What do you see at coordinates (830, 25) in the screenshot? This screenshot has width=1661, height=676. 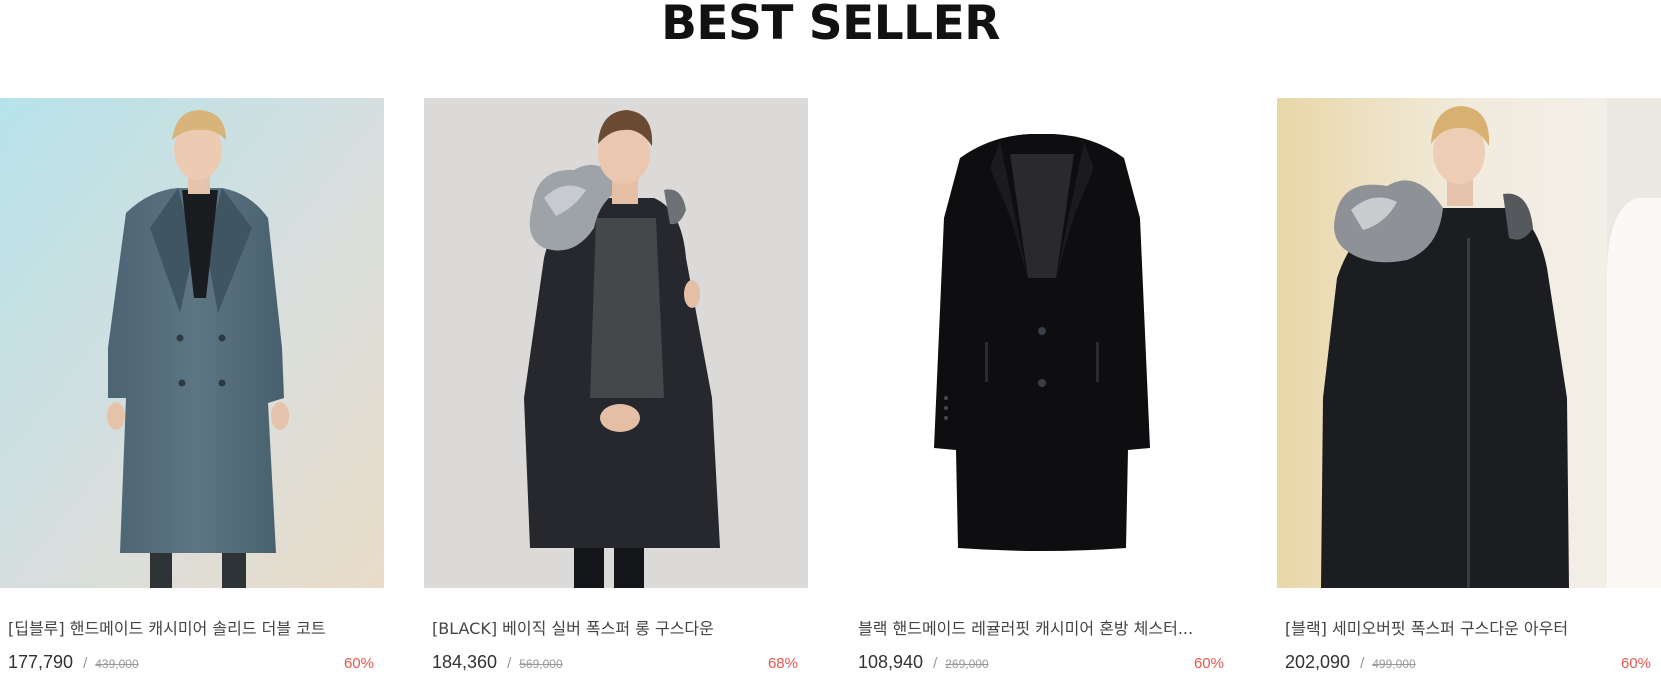 I see `section-title: BEST SELLER` at bounding box center [830, 25].